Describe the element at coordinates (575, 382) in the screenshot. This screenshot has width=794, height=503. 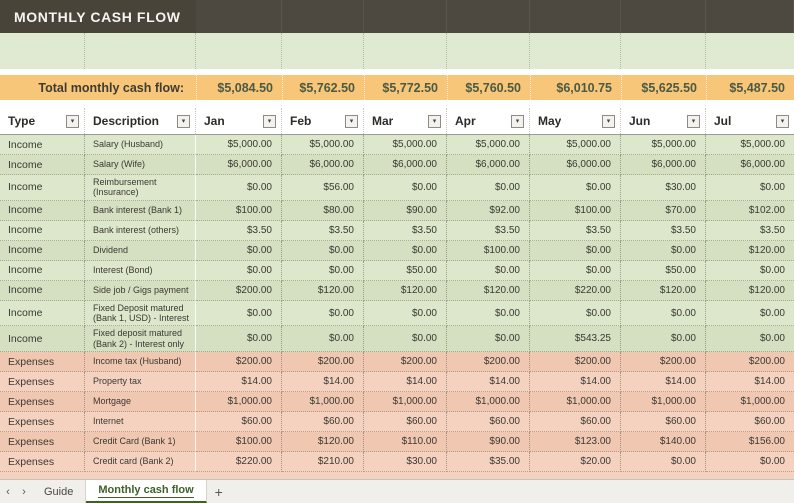
I see `row-value-cell: $14.00` at that location.